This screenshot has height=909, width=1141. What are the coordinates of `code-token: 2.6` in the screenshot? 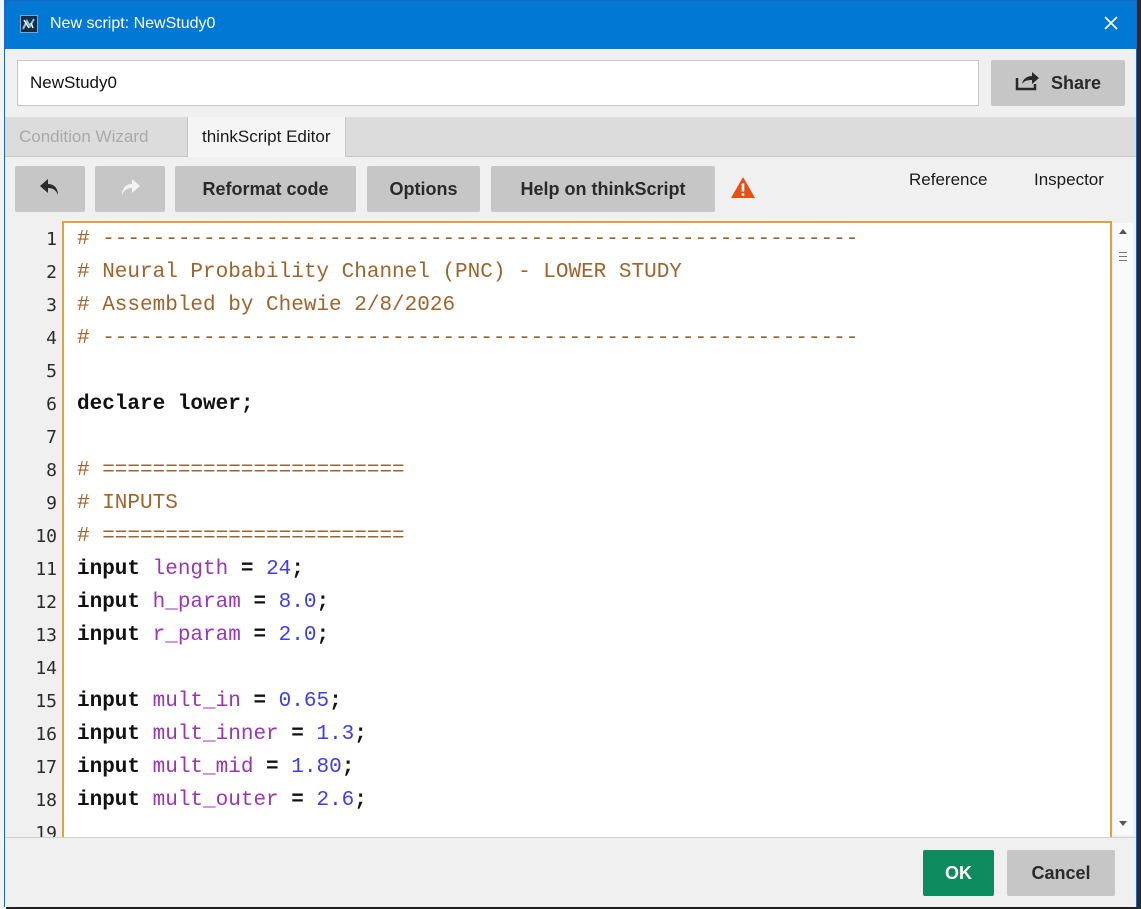 It's located at (335, 800).